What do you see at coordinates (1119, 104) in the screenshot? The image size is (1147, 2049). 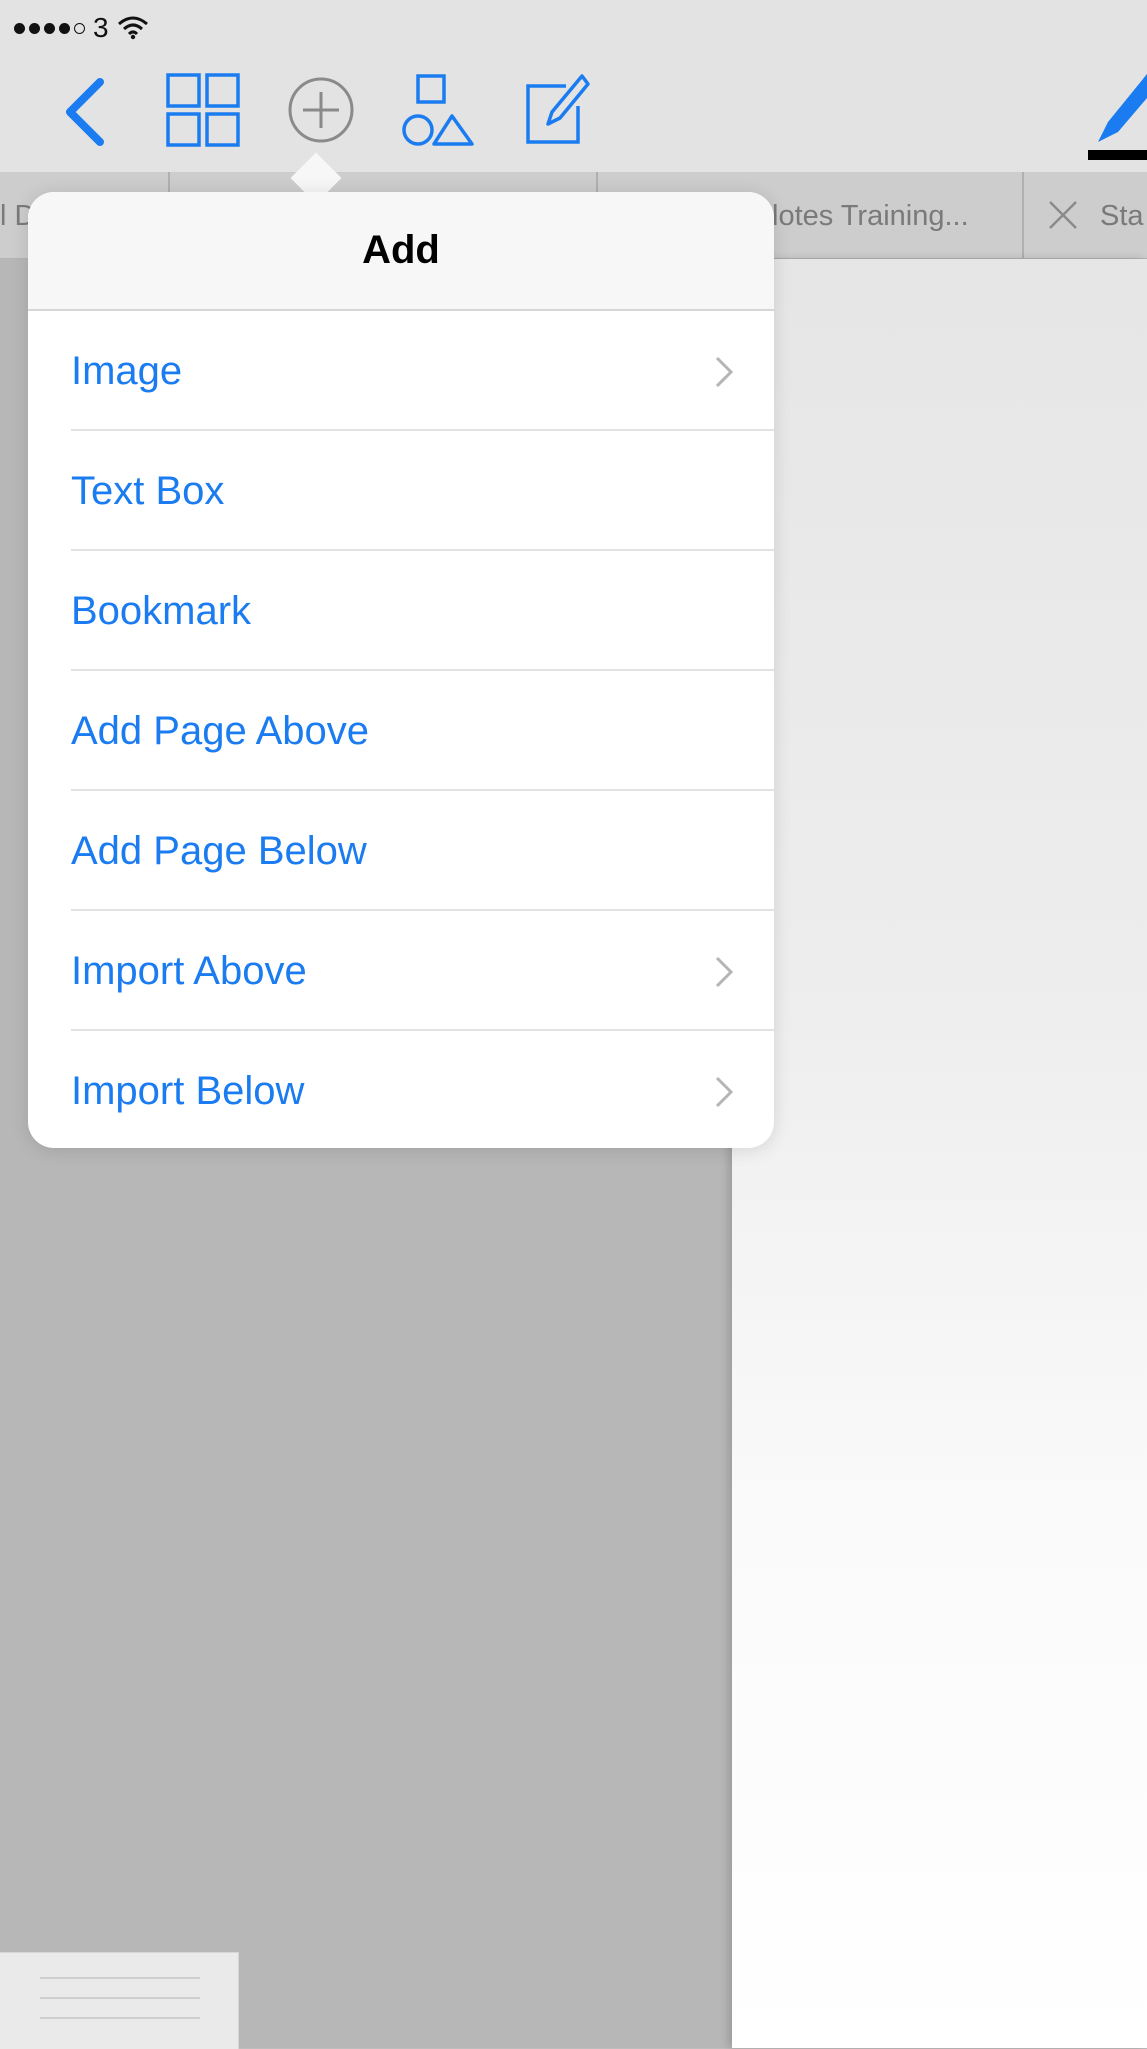 I see `pen-icon` at bounding box center [1119, 104].